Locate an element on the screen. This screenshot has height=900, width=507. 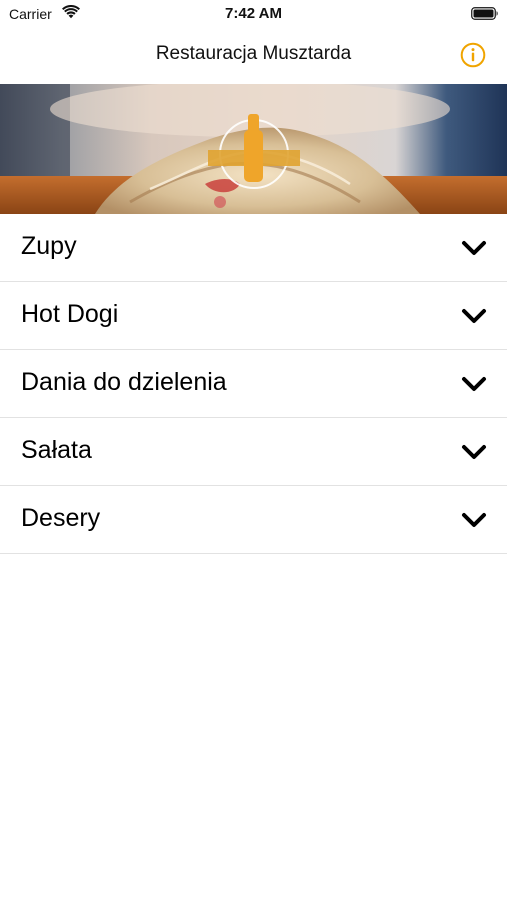
category-row-hot-dogi: Hot Dogi is located at coordinates (253, 316).